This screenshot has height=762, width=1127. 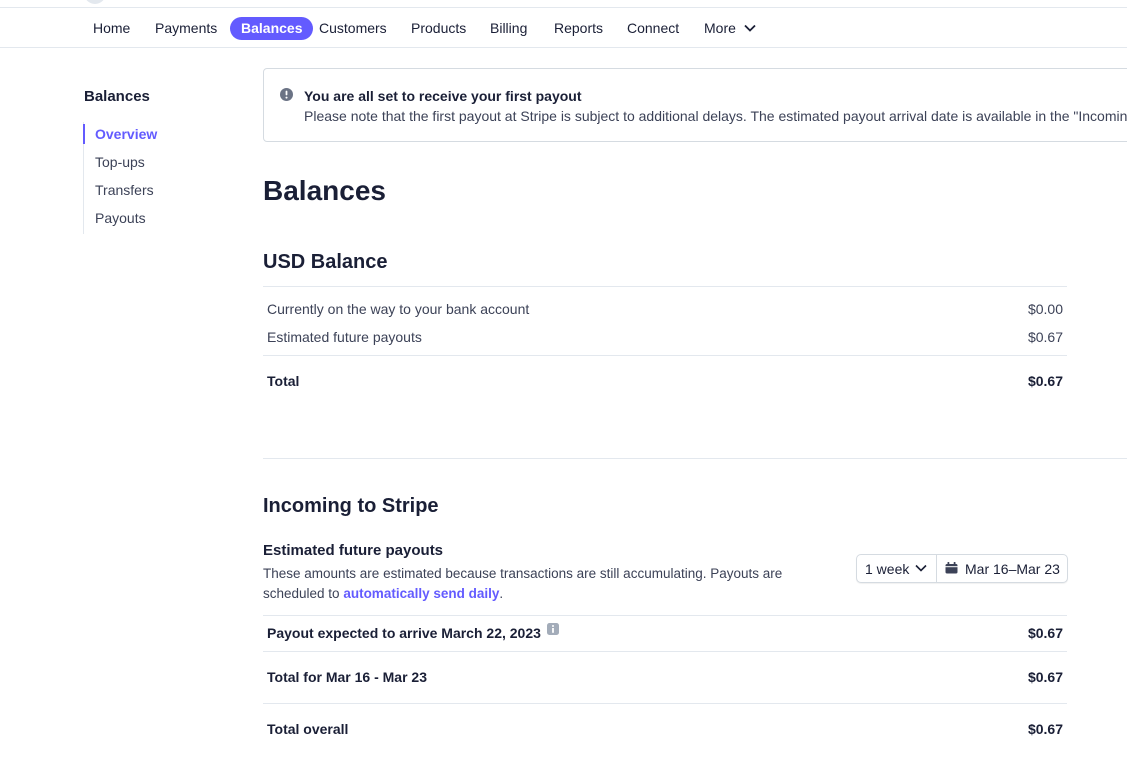 I want to click on description-suffix: ., so click(x=501, y=593).